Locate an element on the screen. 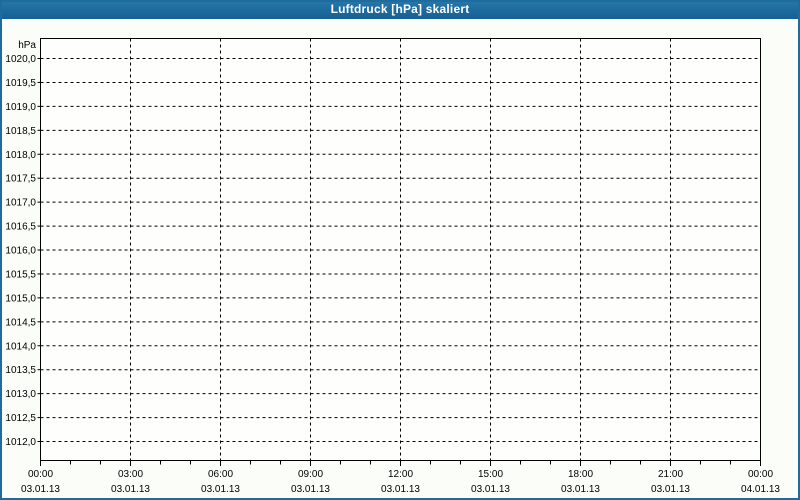  x-time-label: 18:00 is located at coordinates (580, 474).